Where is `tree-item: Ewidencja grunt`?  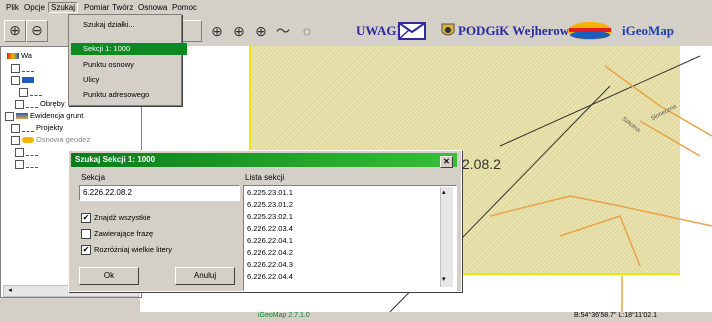 tree-item: Ewidencja grunt is located at coordinates (44, 116).